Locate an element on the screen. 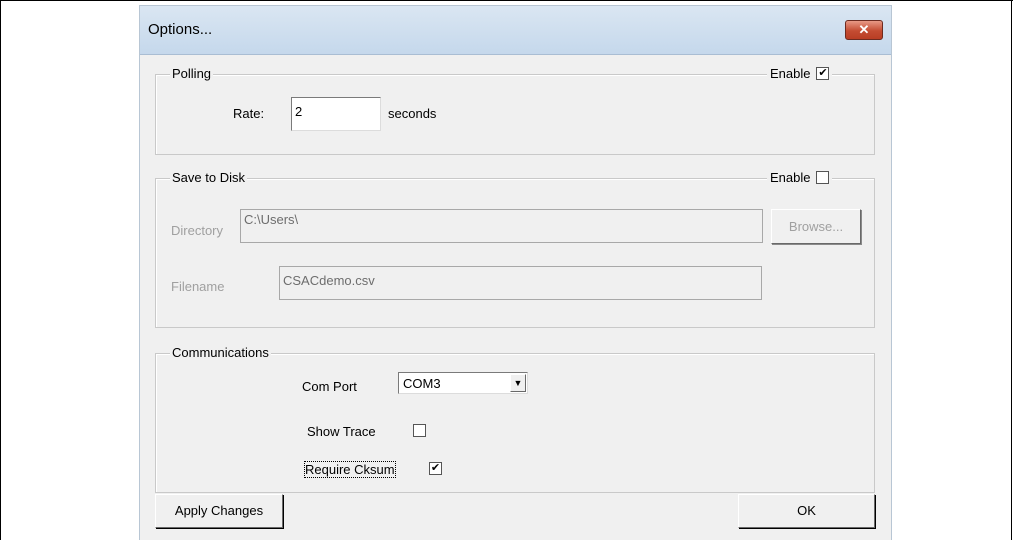  require-cksum-checkbox: ✔ is located at coordinates (435, 468).